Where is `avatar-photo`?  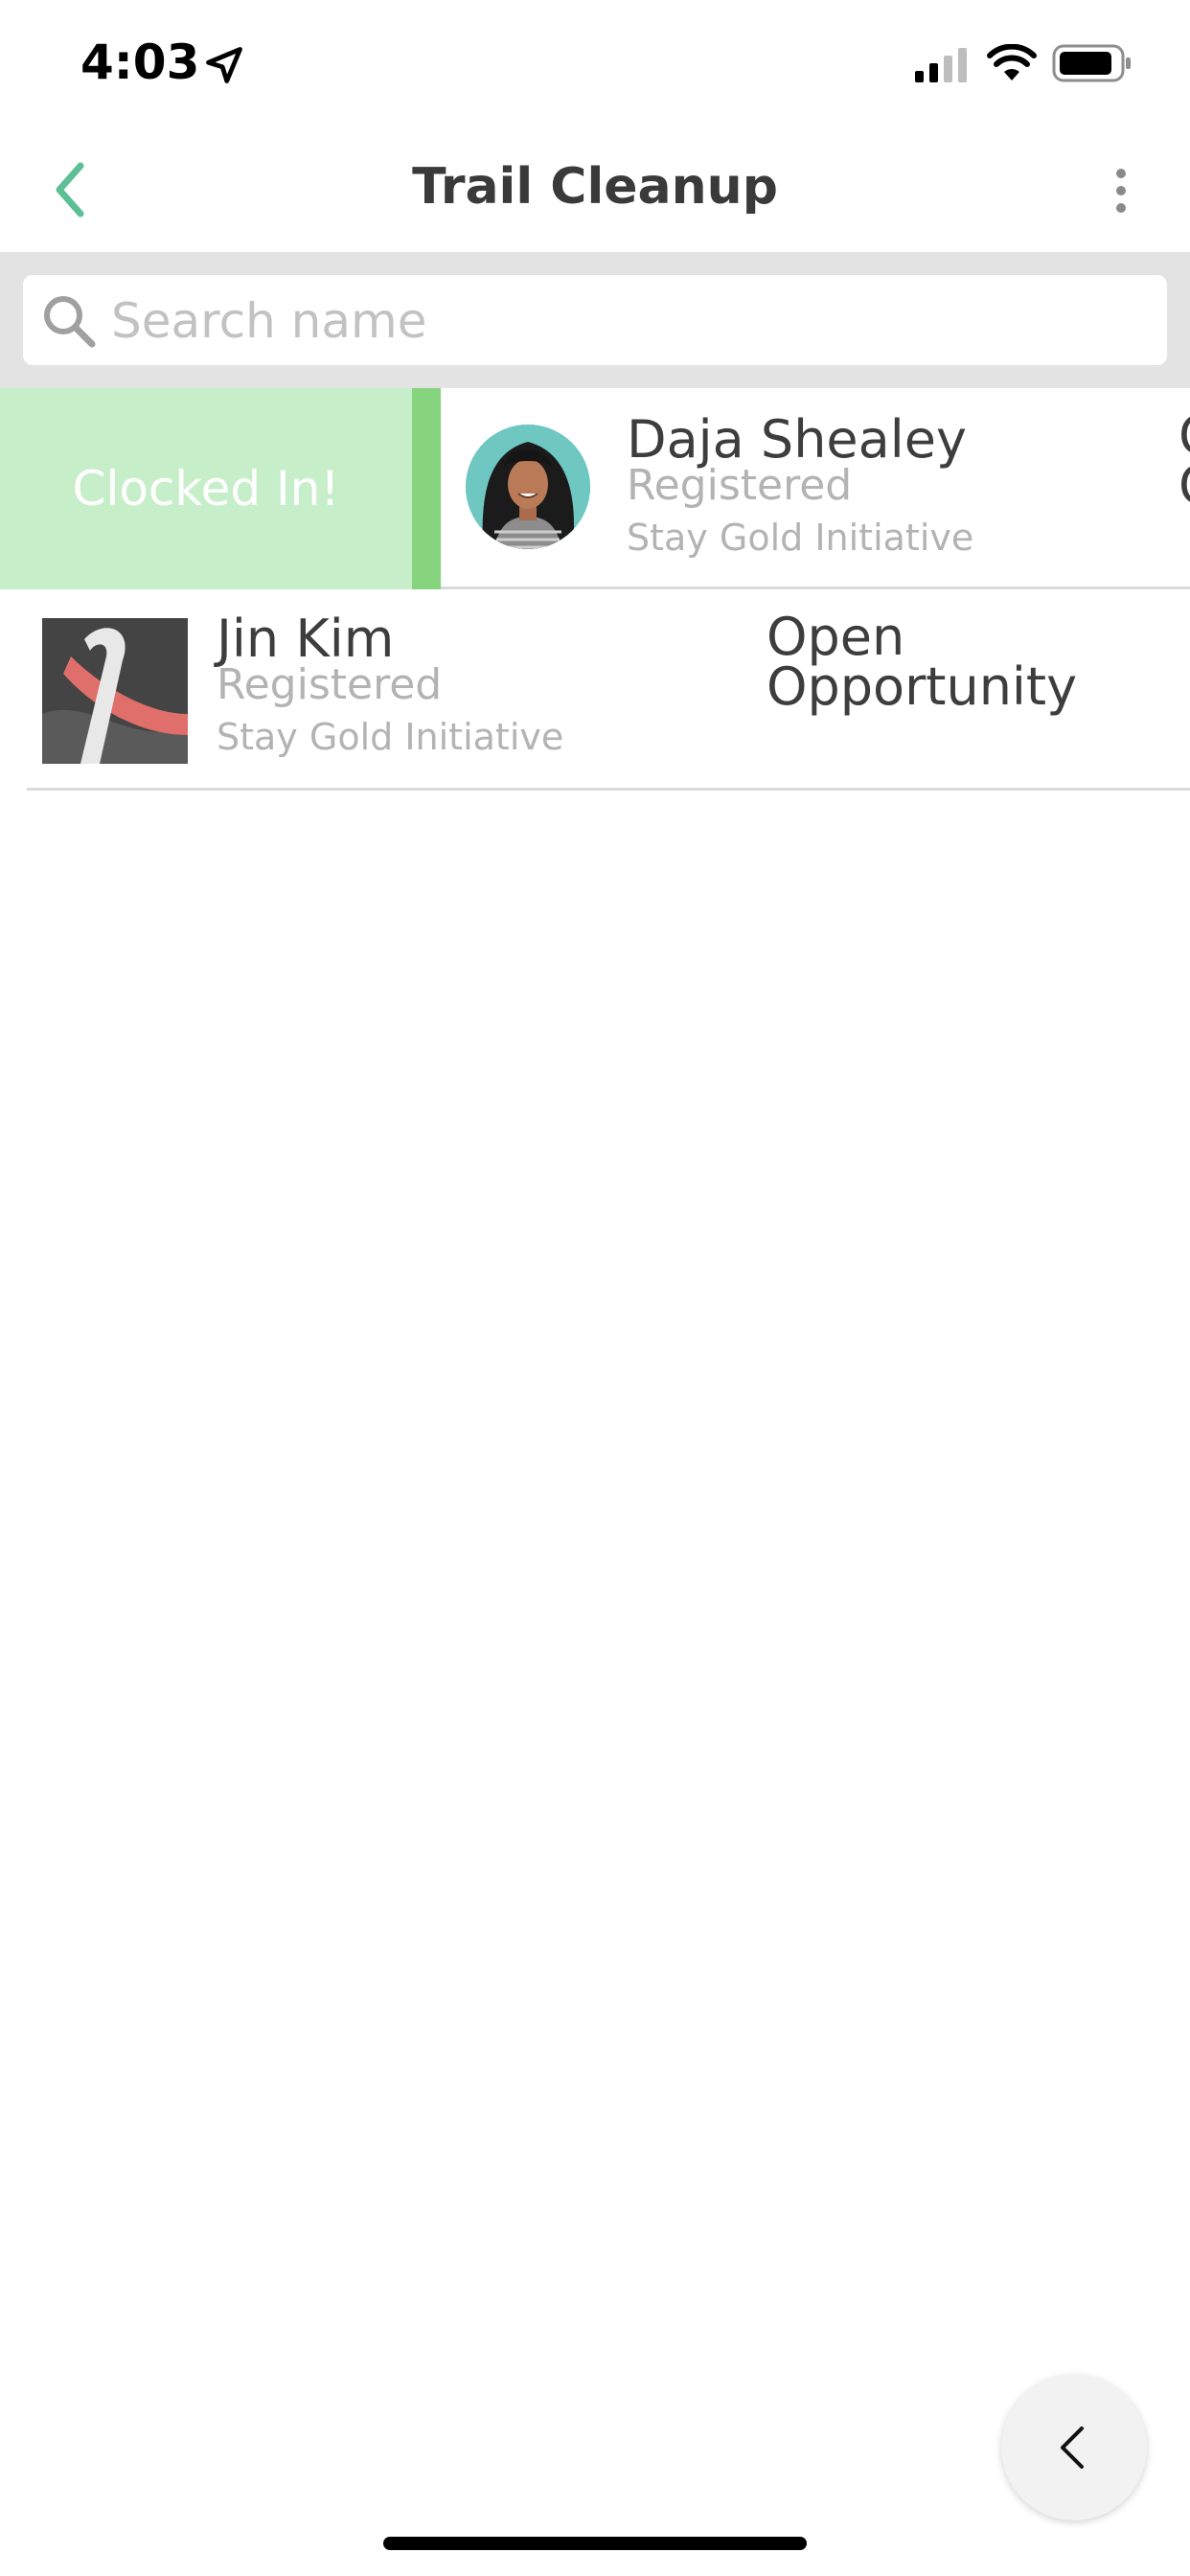 avatar-photo is located at coordinates (528, 487).